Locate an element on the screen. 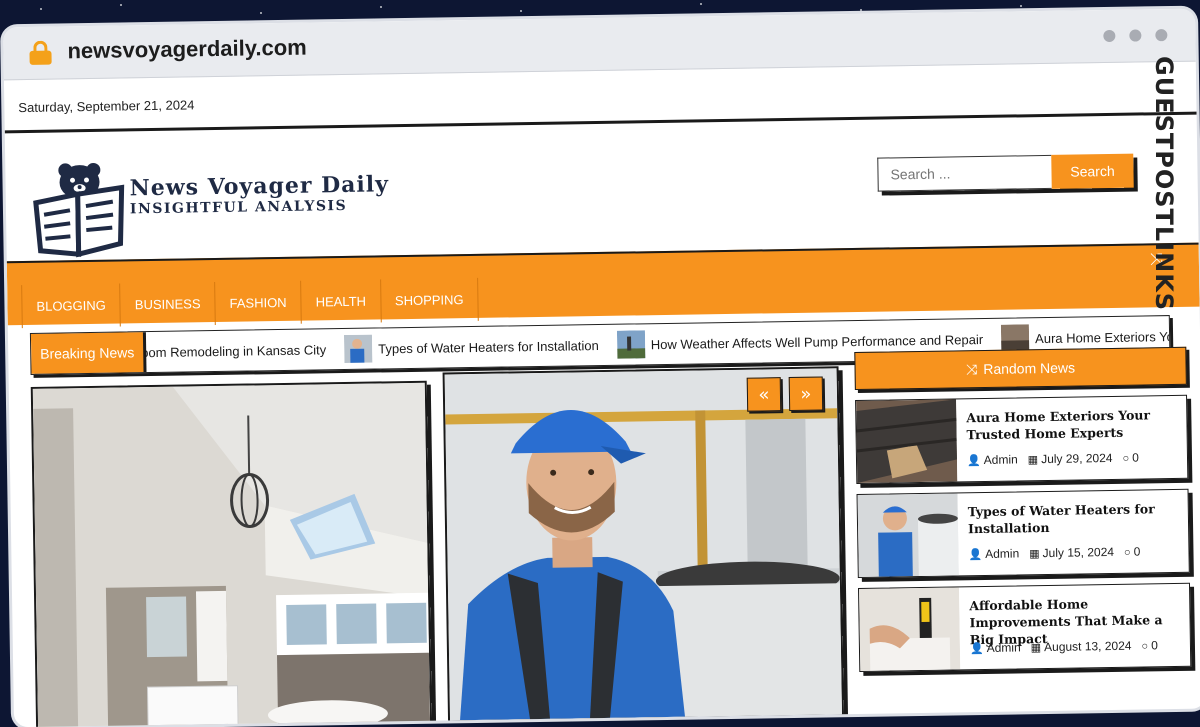 The width and height of the screenshot is (1200, 727). ticker-item: oom Remodeling in Kansas City is located at coordinates (233, 351).